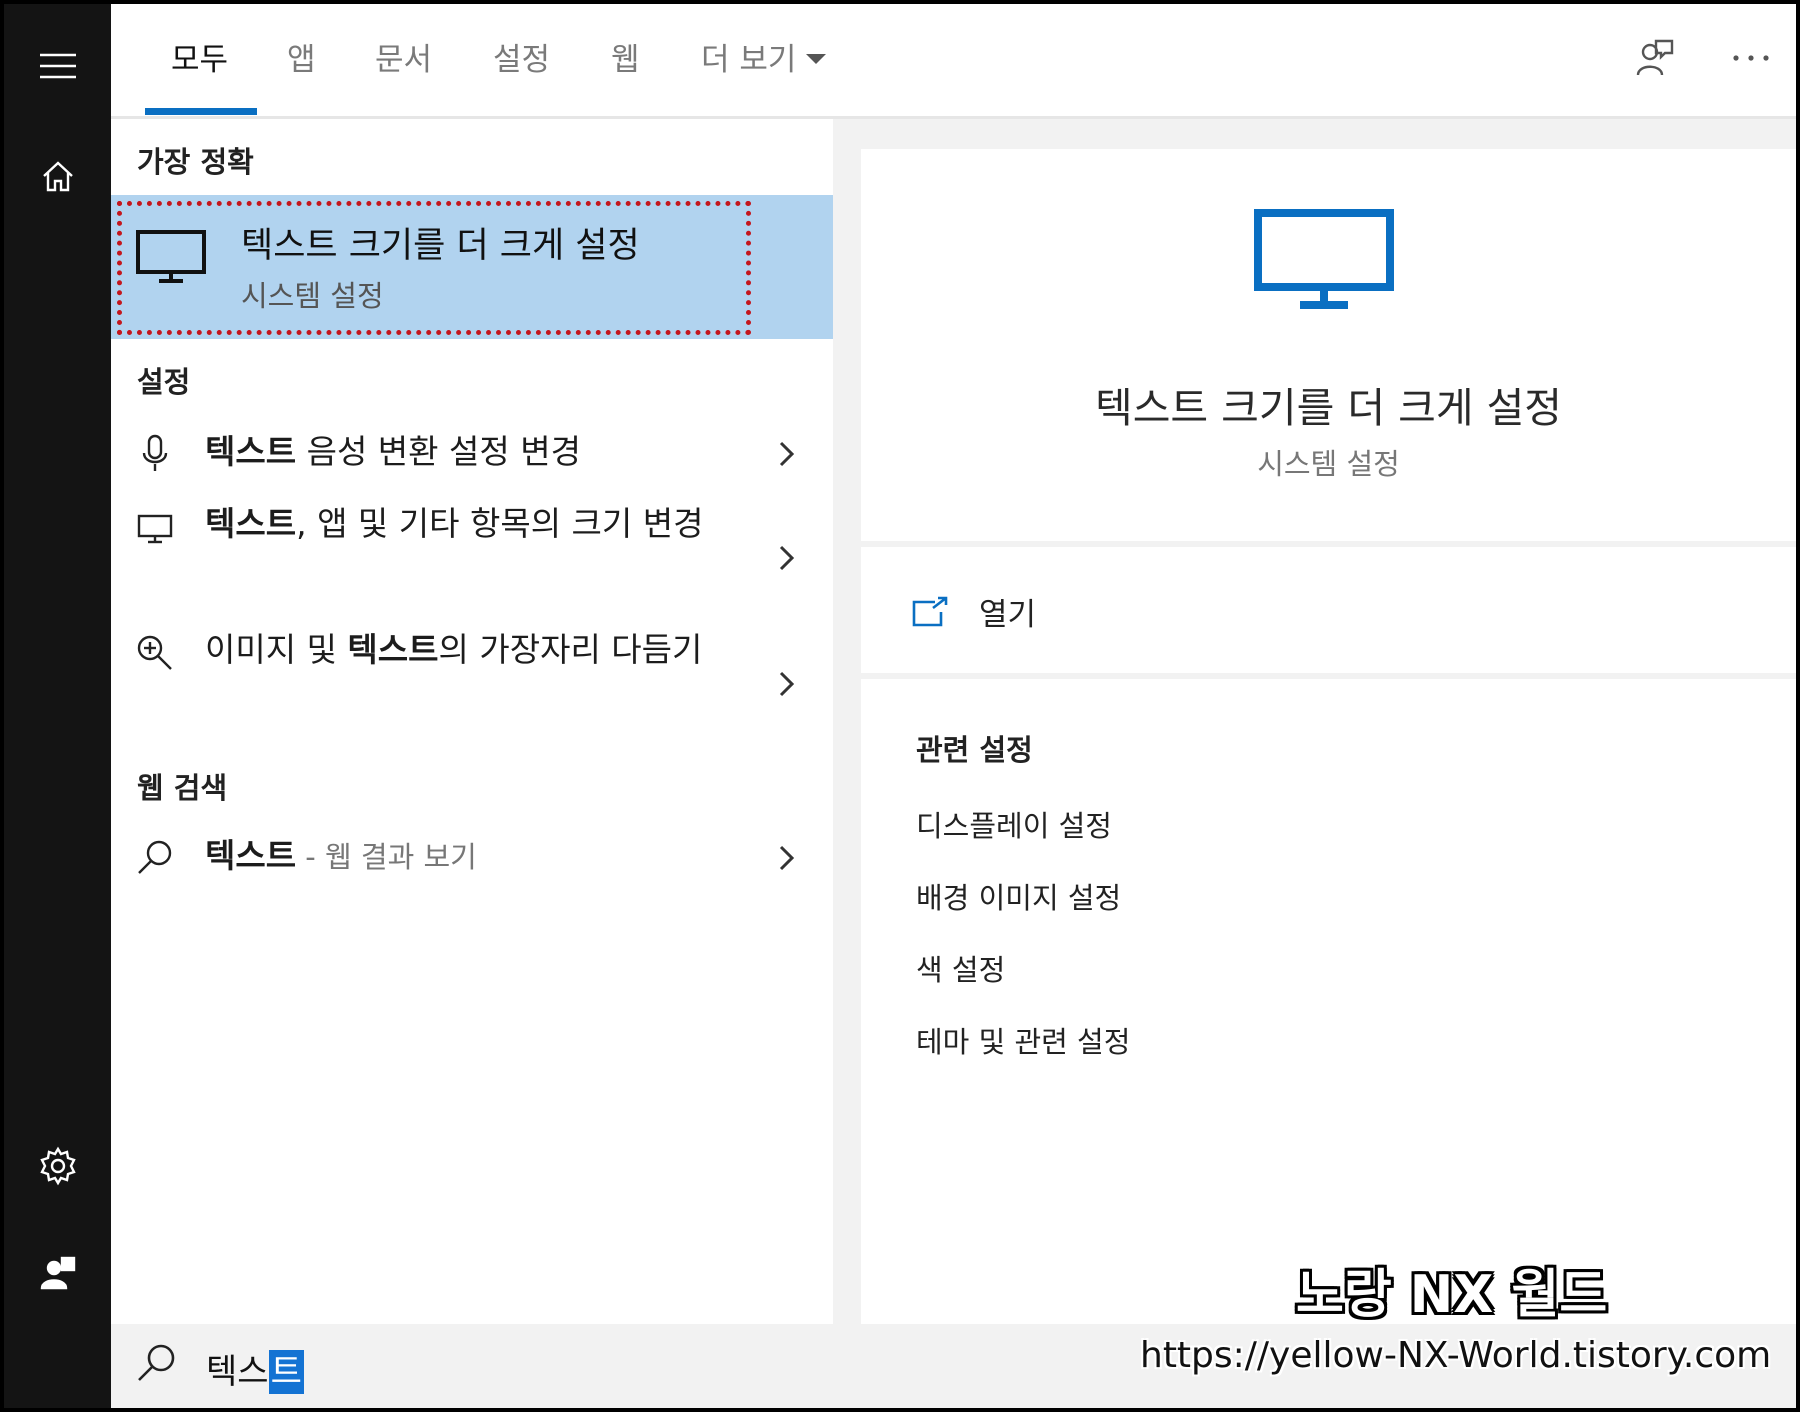 Image resolution: width=1800 pixels, height=1412 pixels. I want to click on web-search-item: 텍스트 - 웹 결과 보기, so click(472, 858).